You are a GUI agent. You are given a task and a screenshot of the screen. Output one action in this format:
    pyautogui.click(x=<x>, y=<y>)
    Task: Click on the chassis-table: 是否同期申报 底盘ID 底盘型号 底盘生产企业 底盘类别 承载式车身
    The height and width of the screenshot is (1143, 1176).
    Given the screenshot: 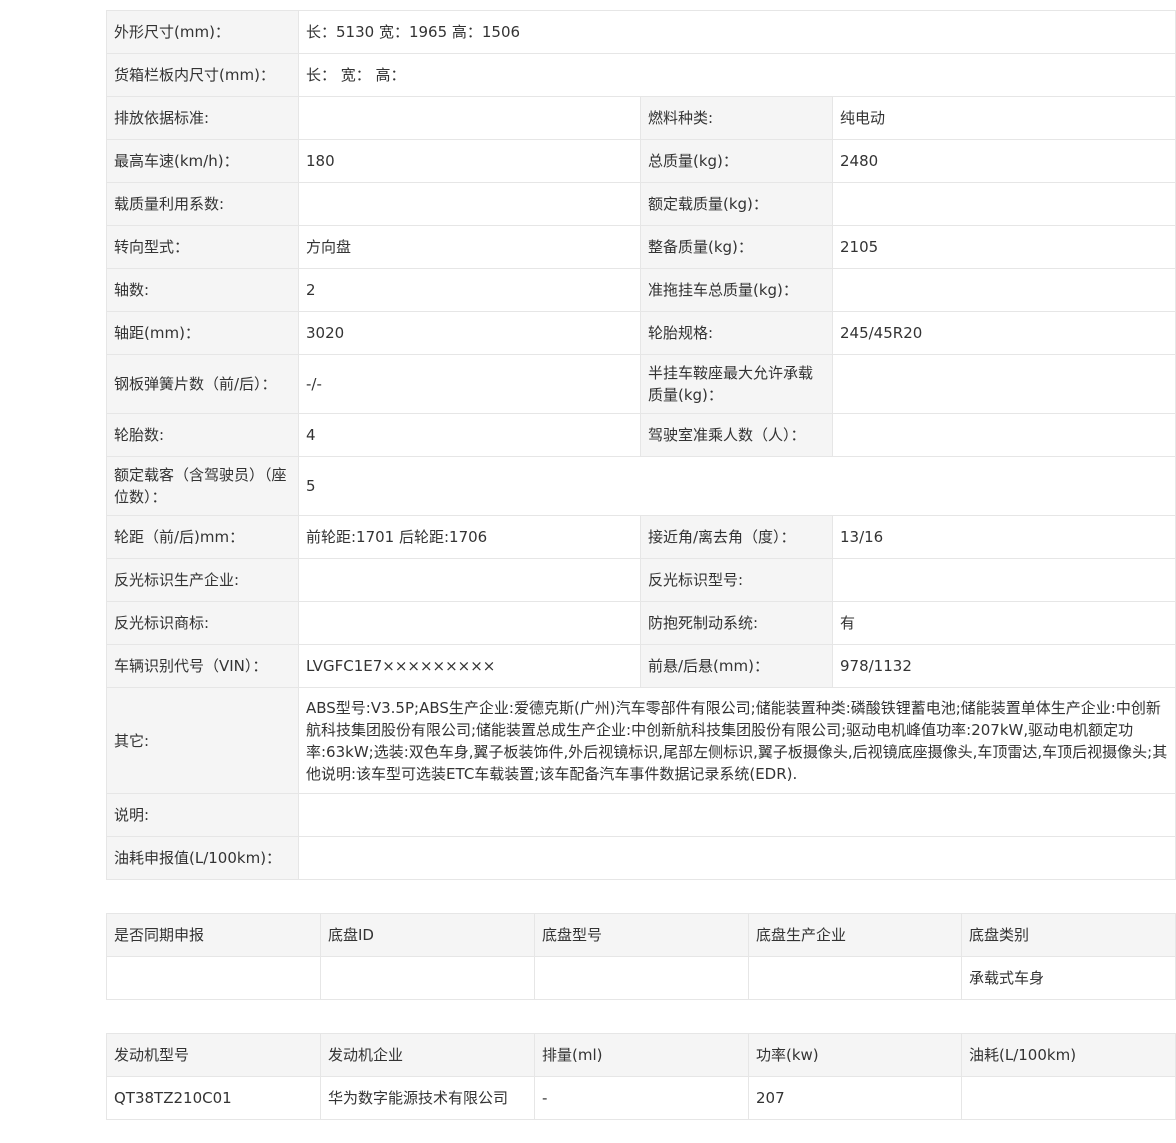 What is the action you would take?
    pyautogui.click(x=641, y=956)
    